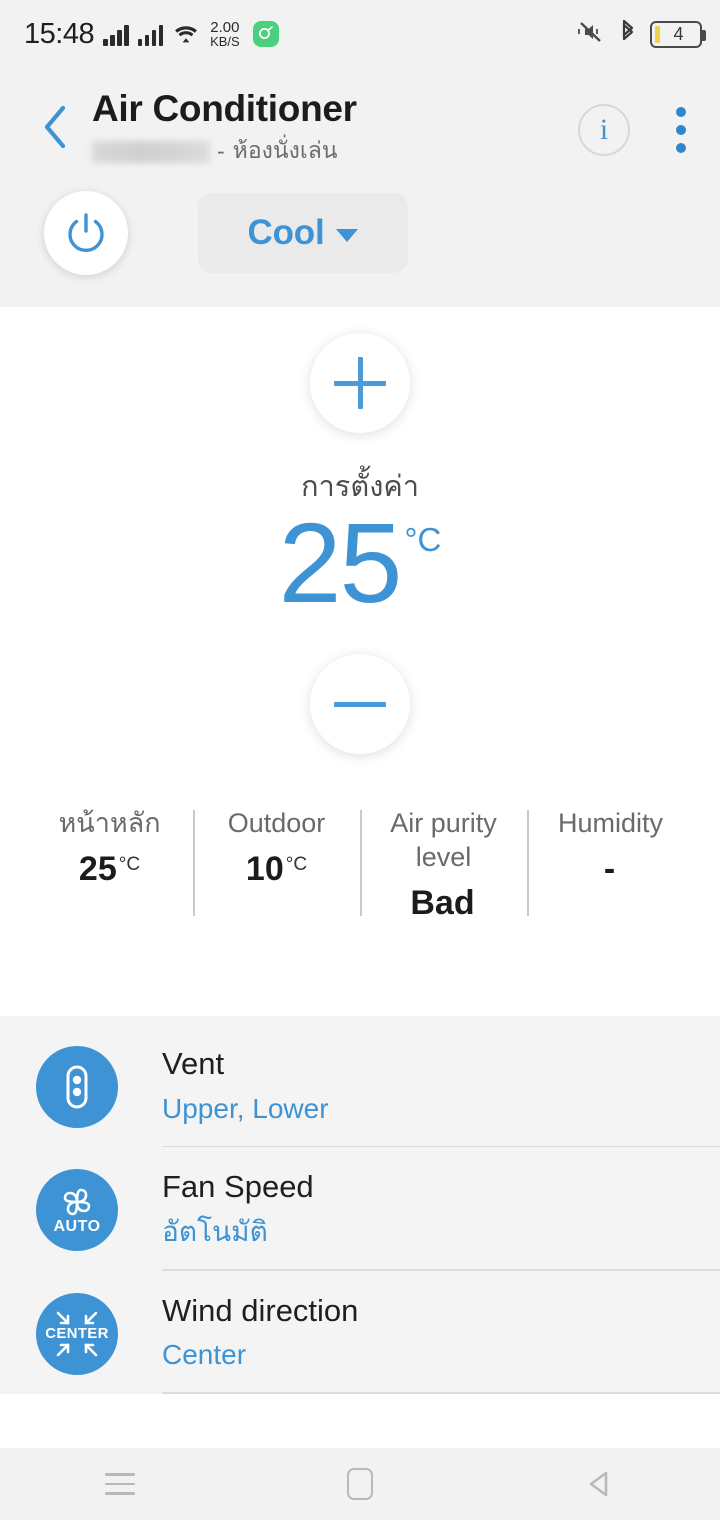 This screenshot has width=720, height=1520. What do you see at coordinates (641, 34) in the screenshot?
I see `status-bar-right: 4` at bounding box center [641, 34].